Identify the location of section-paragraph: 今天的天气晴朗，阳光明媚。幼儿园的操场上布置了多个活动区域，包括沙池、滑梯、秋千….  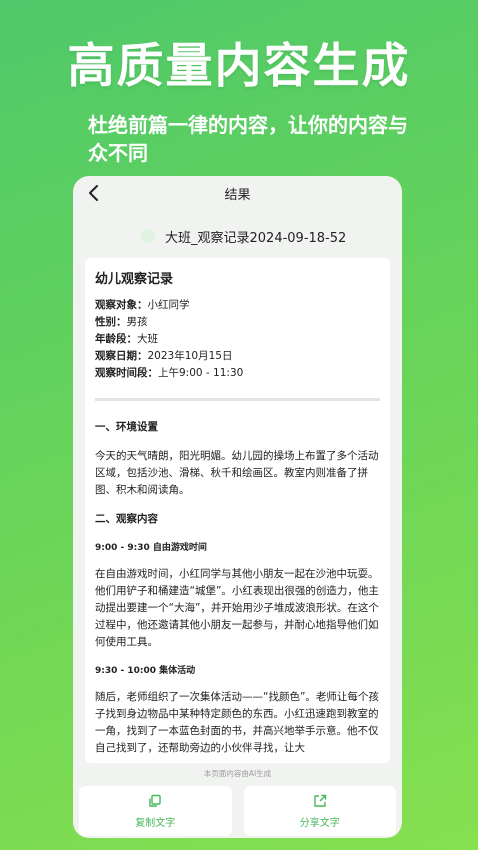
(237, 473).